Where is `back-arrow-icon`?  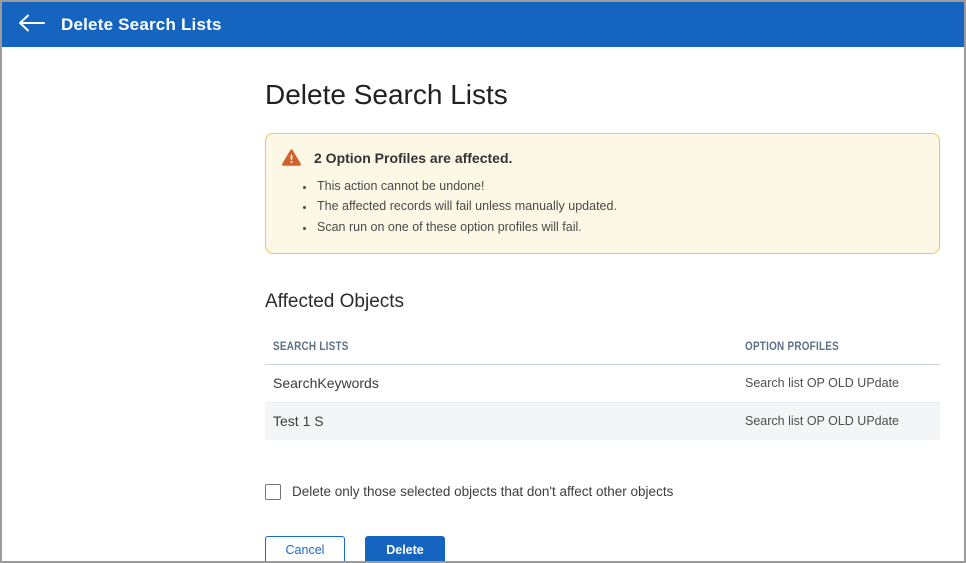 back-arrow-icon is located at coordinates (31, 24).